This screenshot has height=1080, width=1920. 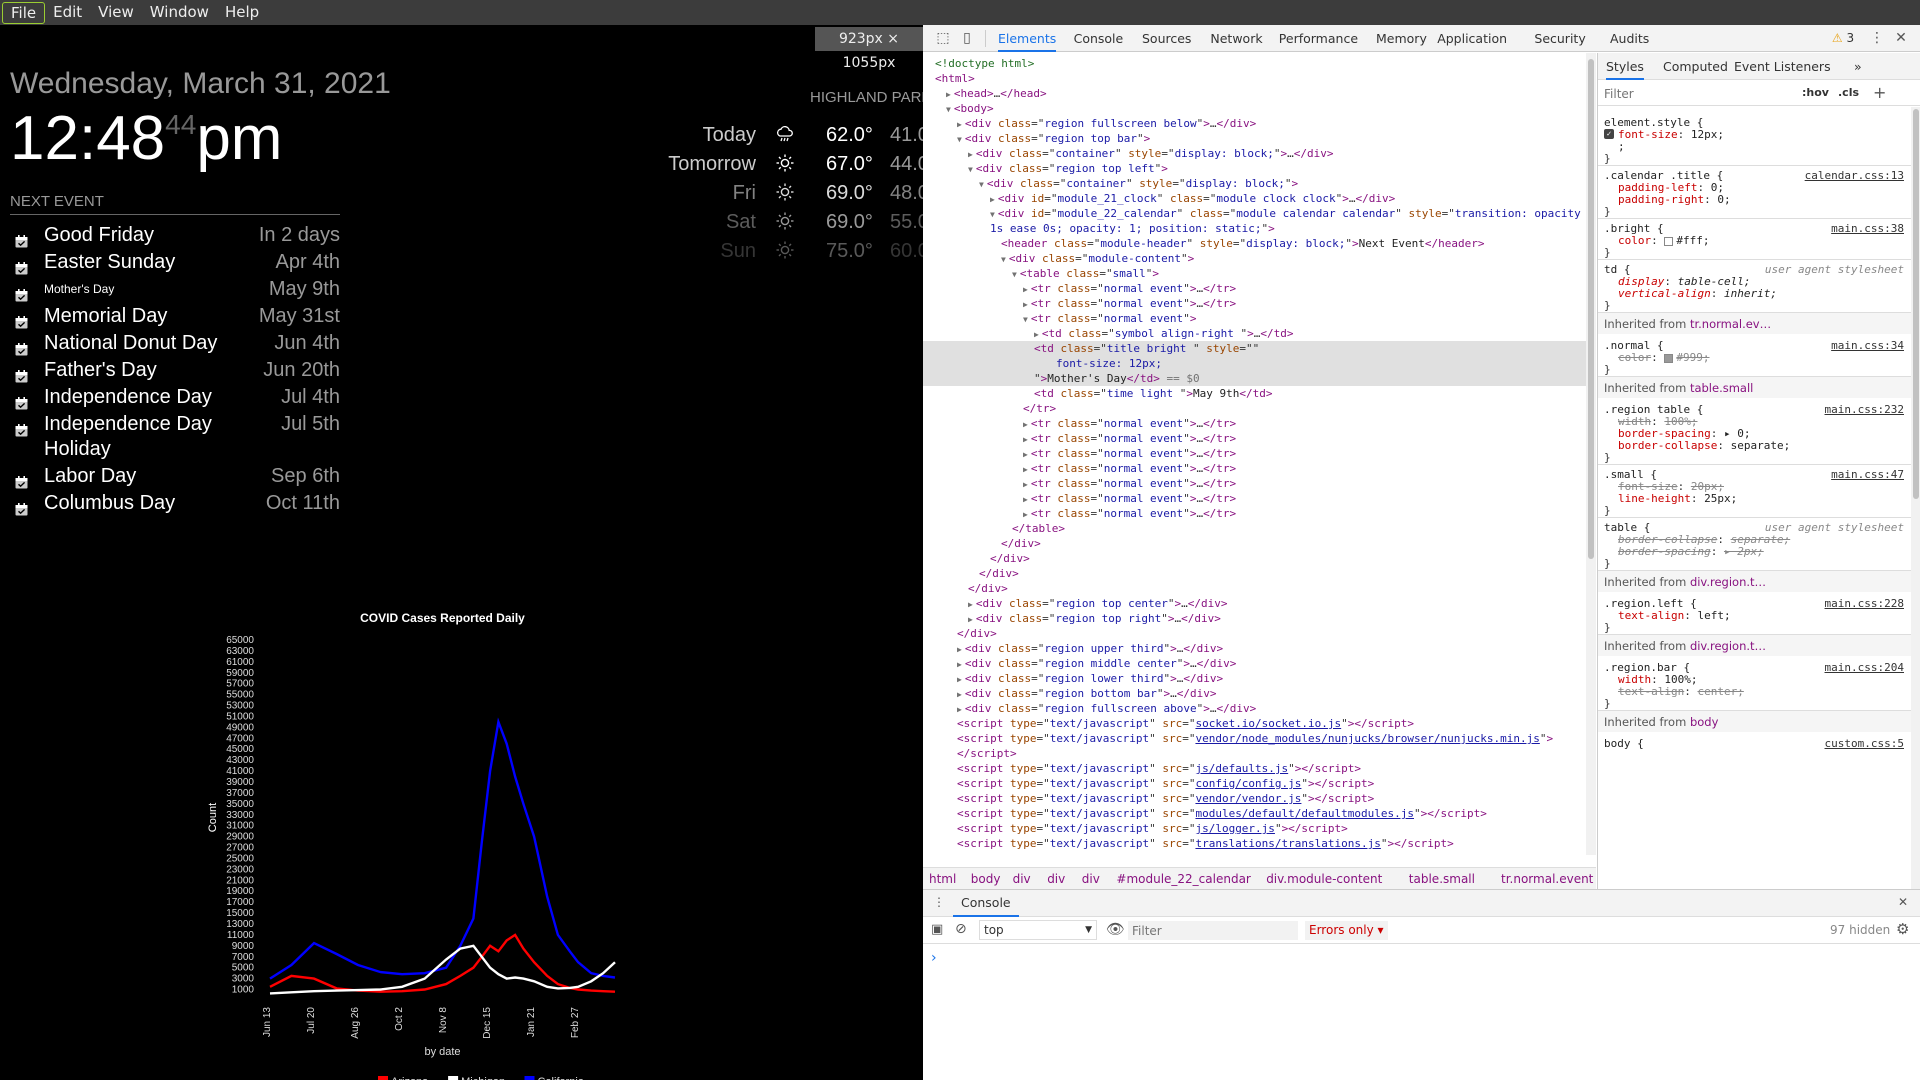 I want to click on new-style-rule-icon: +, so click(x=1879, y=92).